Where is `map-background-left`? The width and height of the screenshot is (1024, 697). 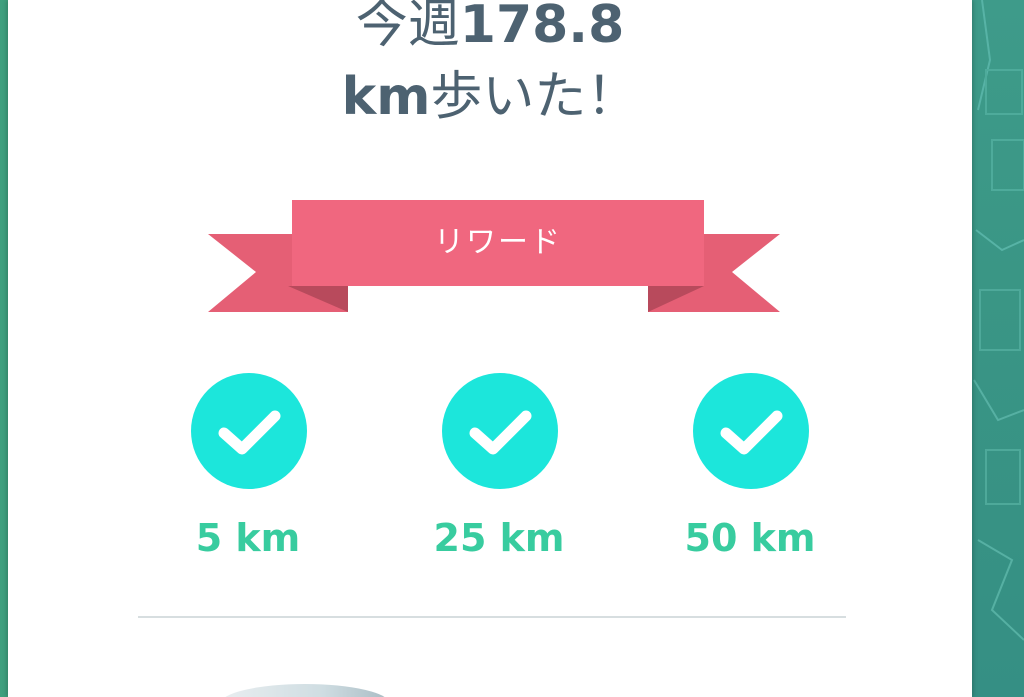 map-background-left is located at coordinates (4, 348).